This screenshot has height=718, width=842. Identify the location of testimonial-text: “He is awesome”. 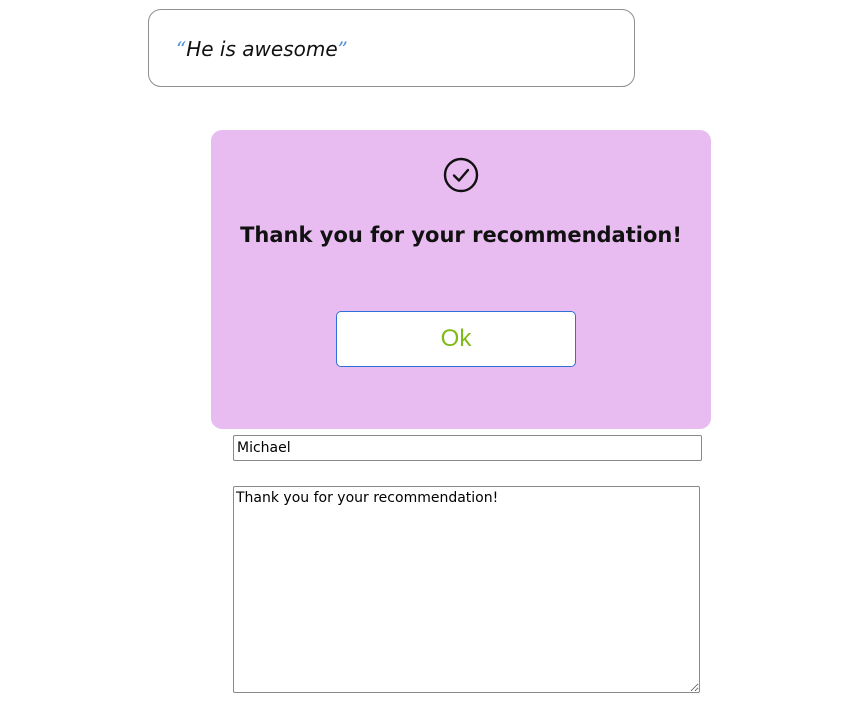
(262, 49).